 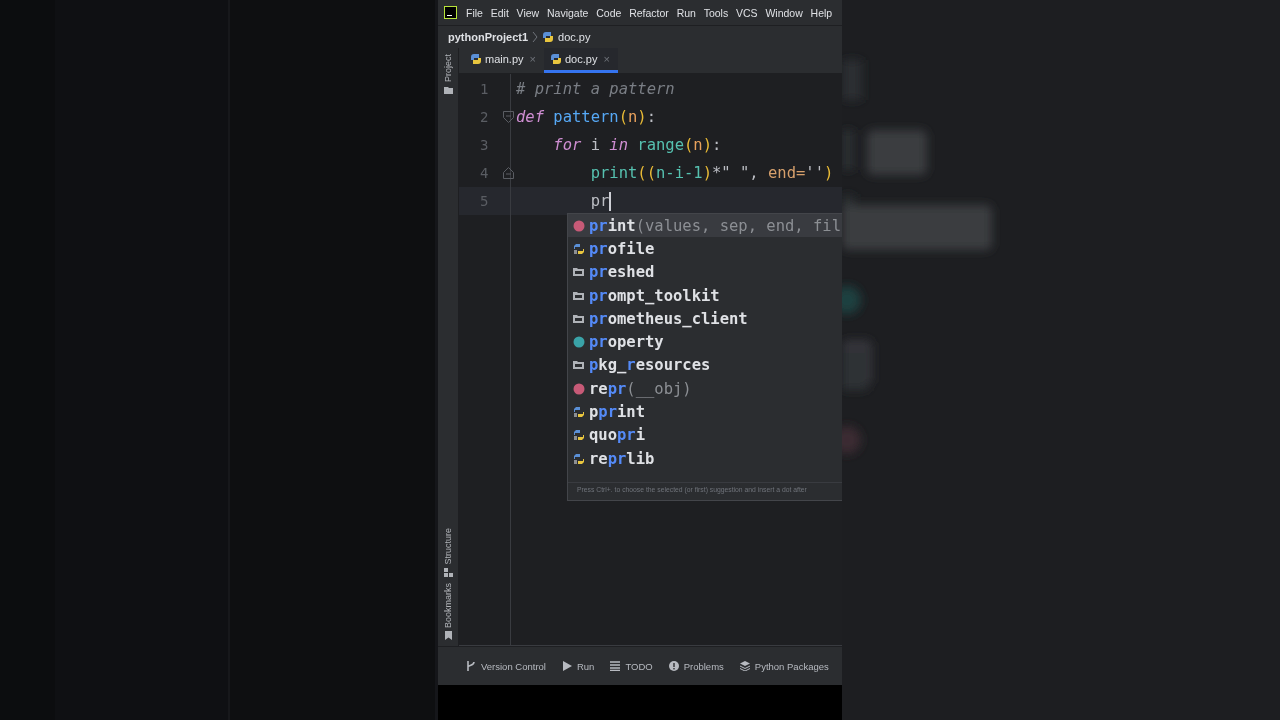 I want to click on menu-item: Navigate, so click(x=568, y=12).